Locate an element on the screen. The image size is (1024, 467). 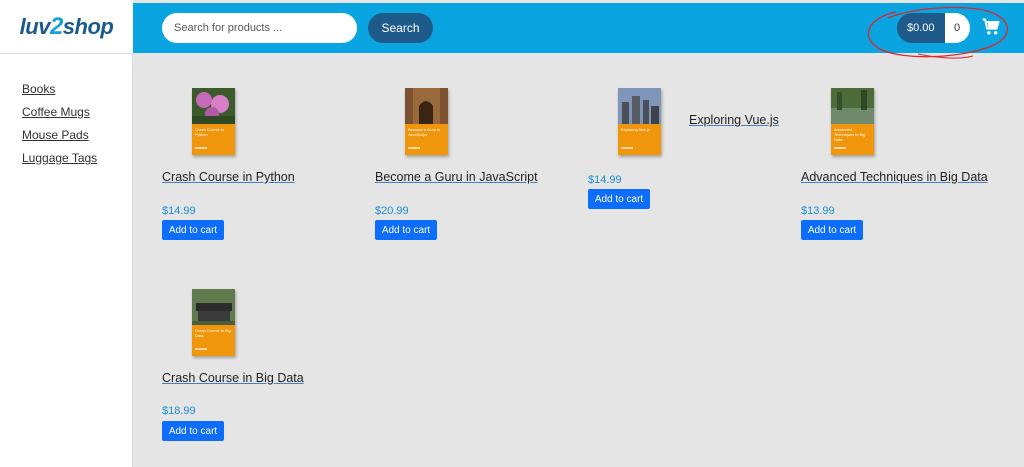
book-cover-image: Exploring Vue.js is located at coordinates (639, 121).